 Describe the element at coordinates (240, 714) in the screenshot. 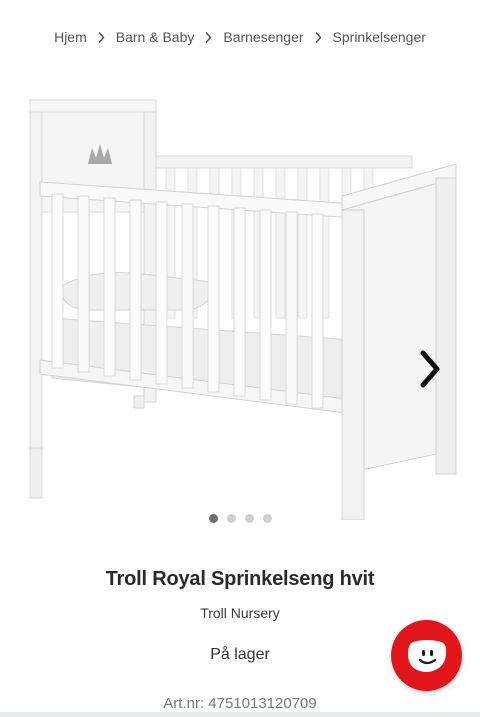

I see `bottom-bar` at that location.